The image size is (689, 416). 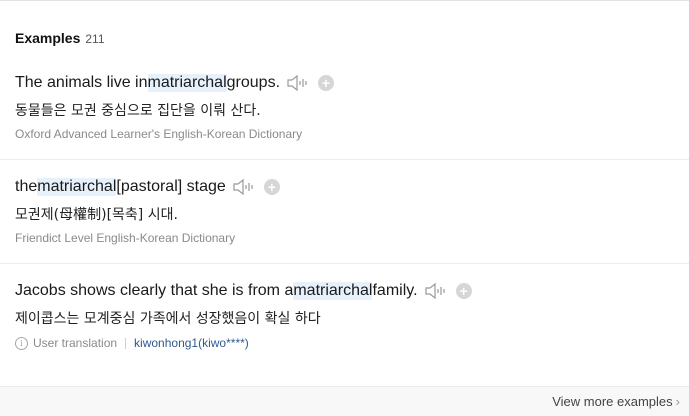 What do you see at coordinates (21, 343) in the screenshot?
I see `info-icon: i` at bounding box center [21, 343].